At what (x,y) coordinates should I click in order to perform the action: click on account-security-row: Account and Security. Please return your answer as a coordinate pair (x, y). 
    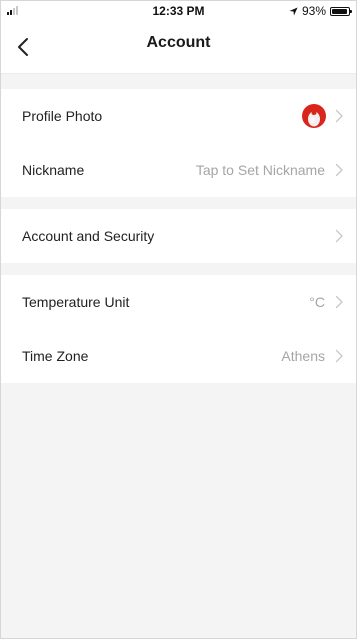
    Looking at the image, I should click on (178, 236).